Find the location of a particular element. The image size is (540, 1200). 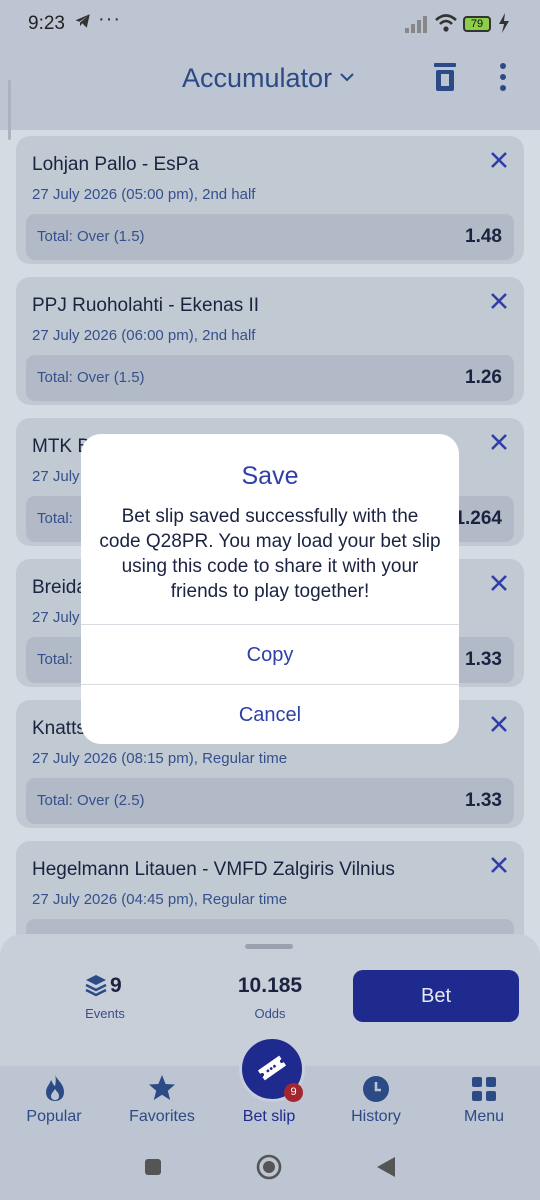

market-row: Total: Over (2.5) 1.33 is located at coordinates (270, 801).